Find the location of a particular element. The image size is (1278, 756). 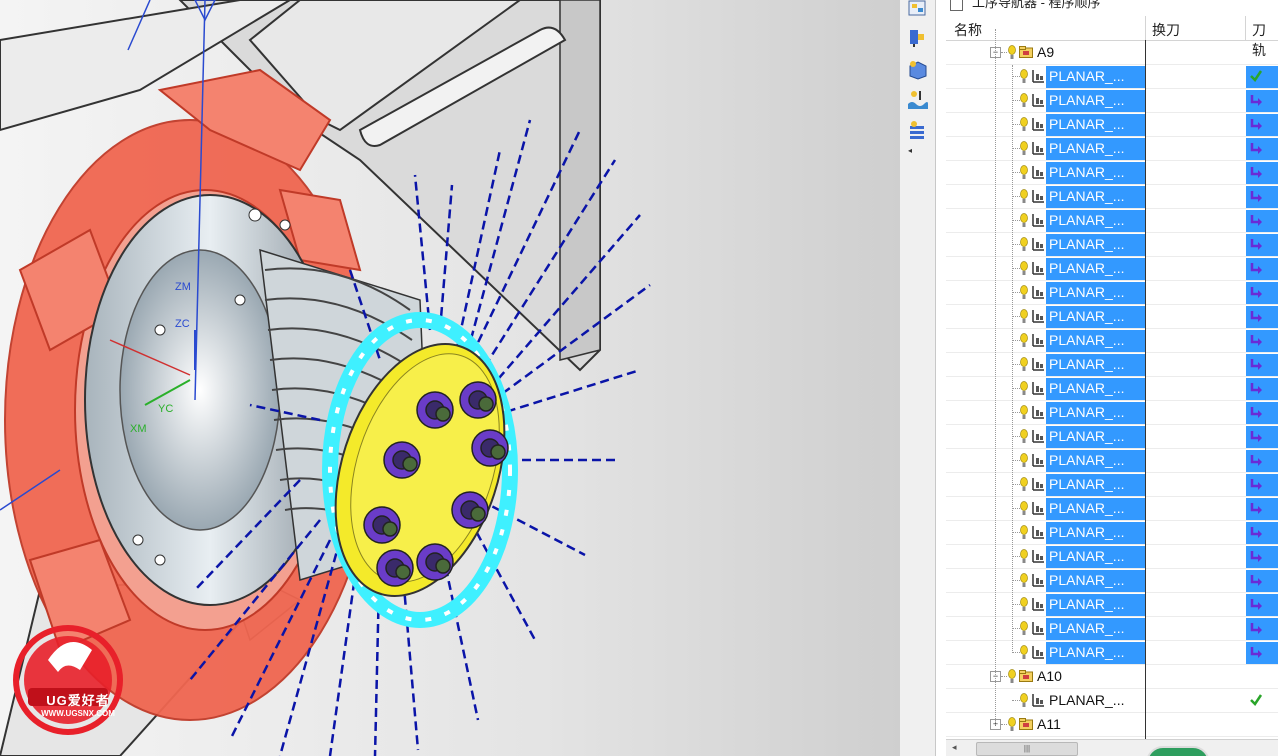

navigator-view-toolbar: ◂ is located at coordinates (918, 378).